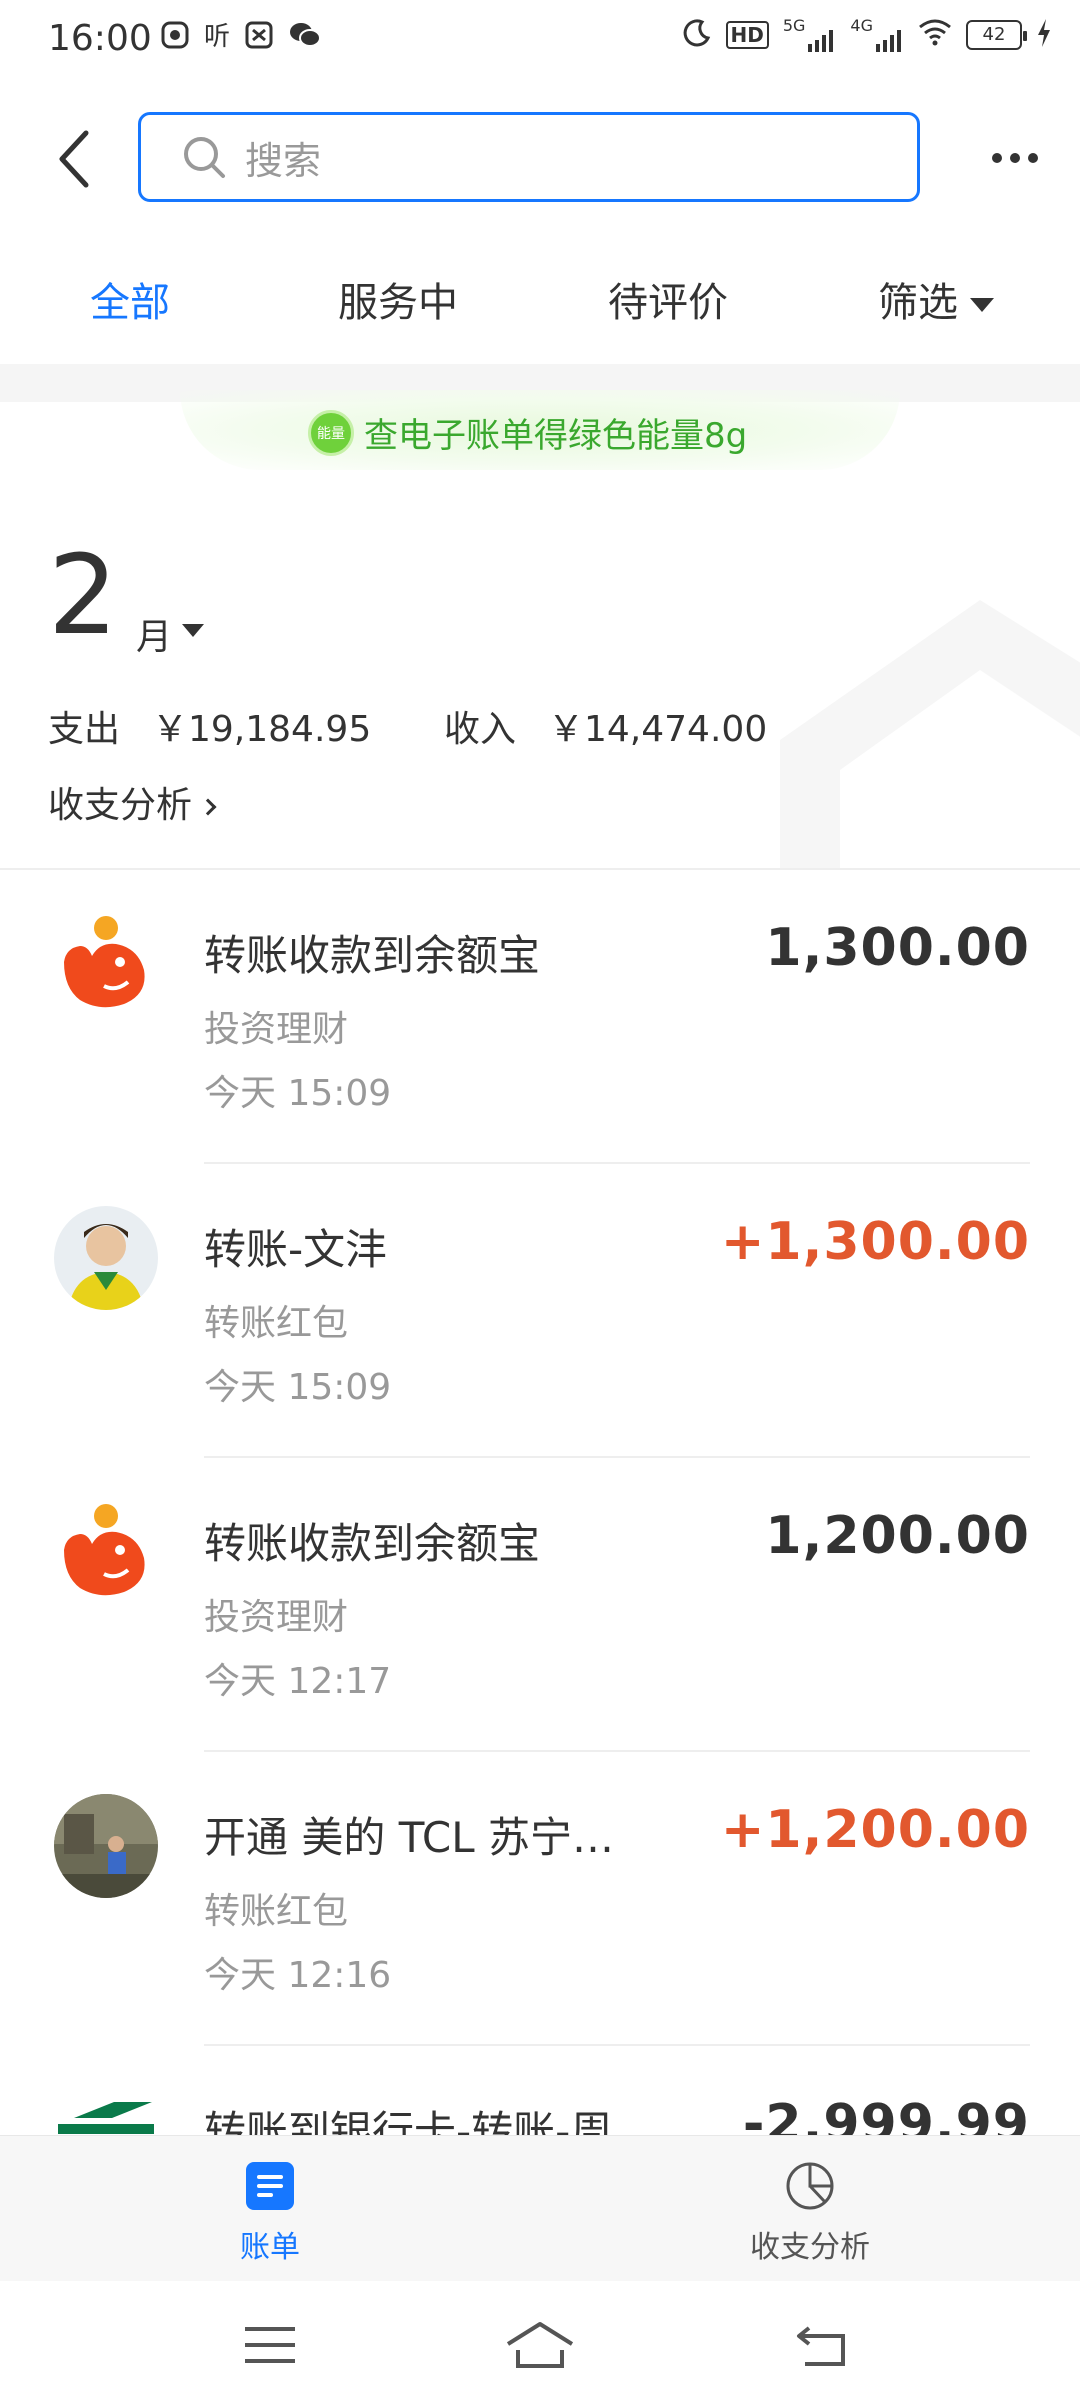 This screenshot has width=1080, height=2408. What do you see at coordinates (175, 37) in the screenshot?
I see `app-icon` at bounding box center [175, 37].